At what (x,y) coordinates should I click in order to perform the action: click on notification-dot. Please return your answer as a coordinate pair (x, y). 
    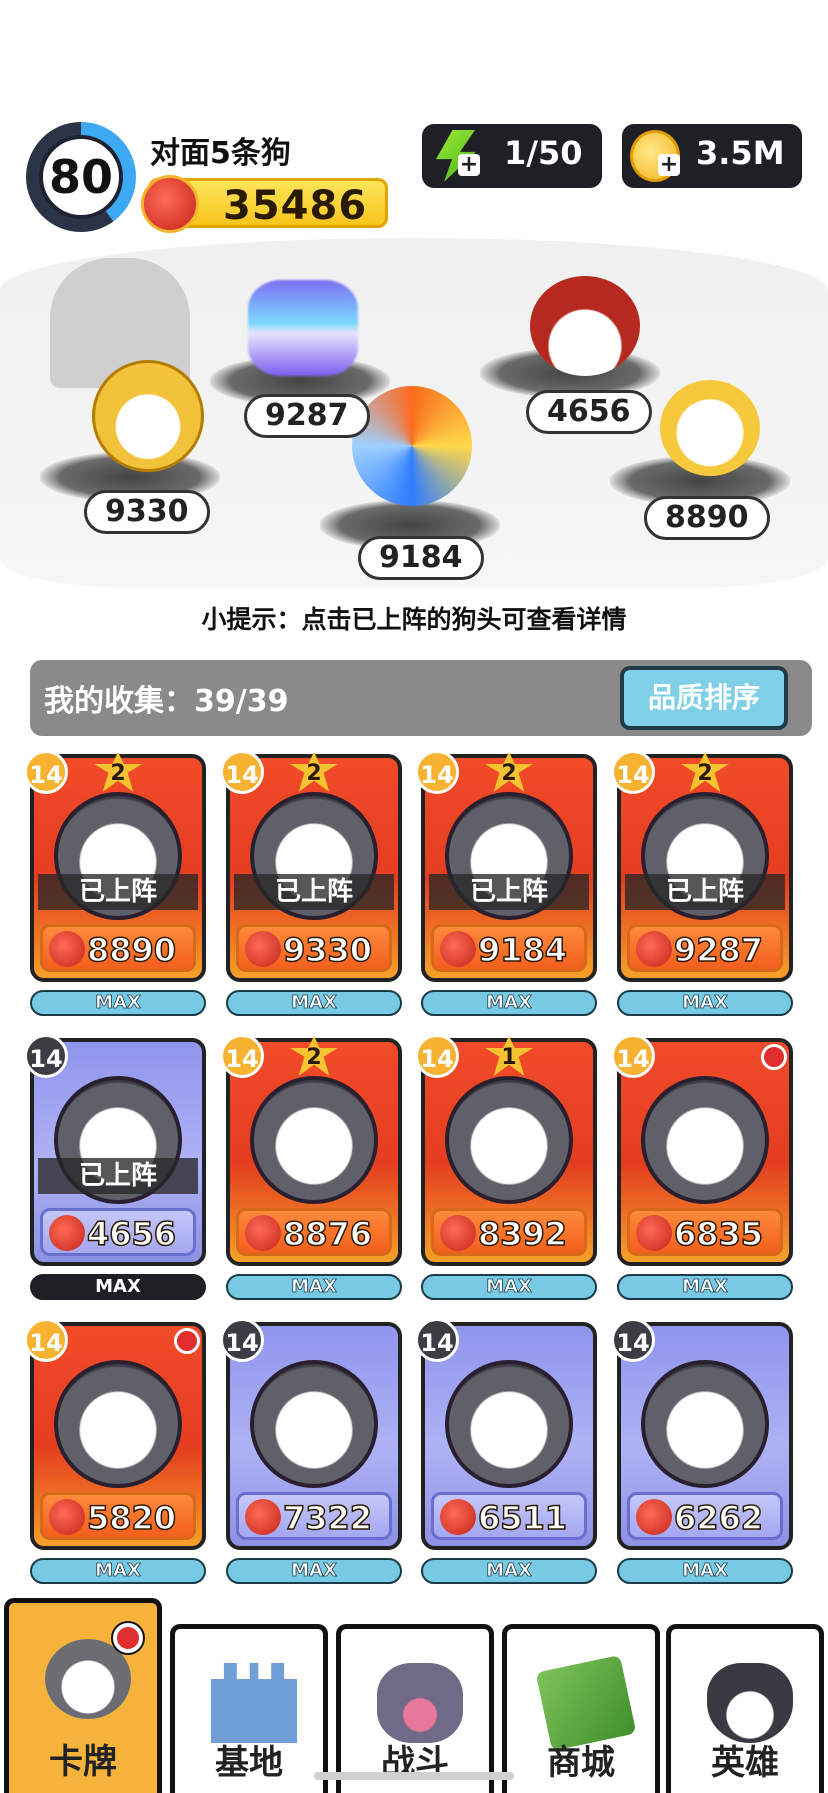
    Looking at the image, I should click on (187, 1341).